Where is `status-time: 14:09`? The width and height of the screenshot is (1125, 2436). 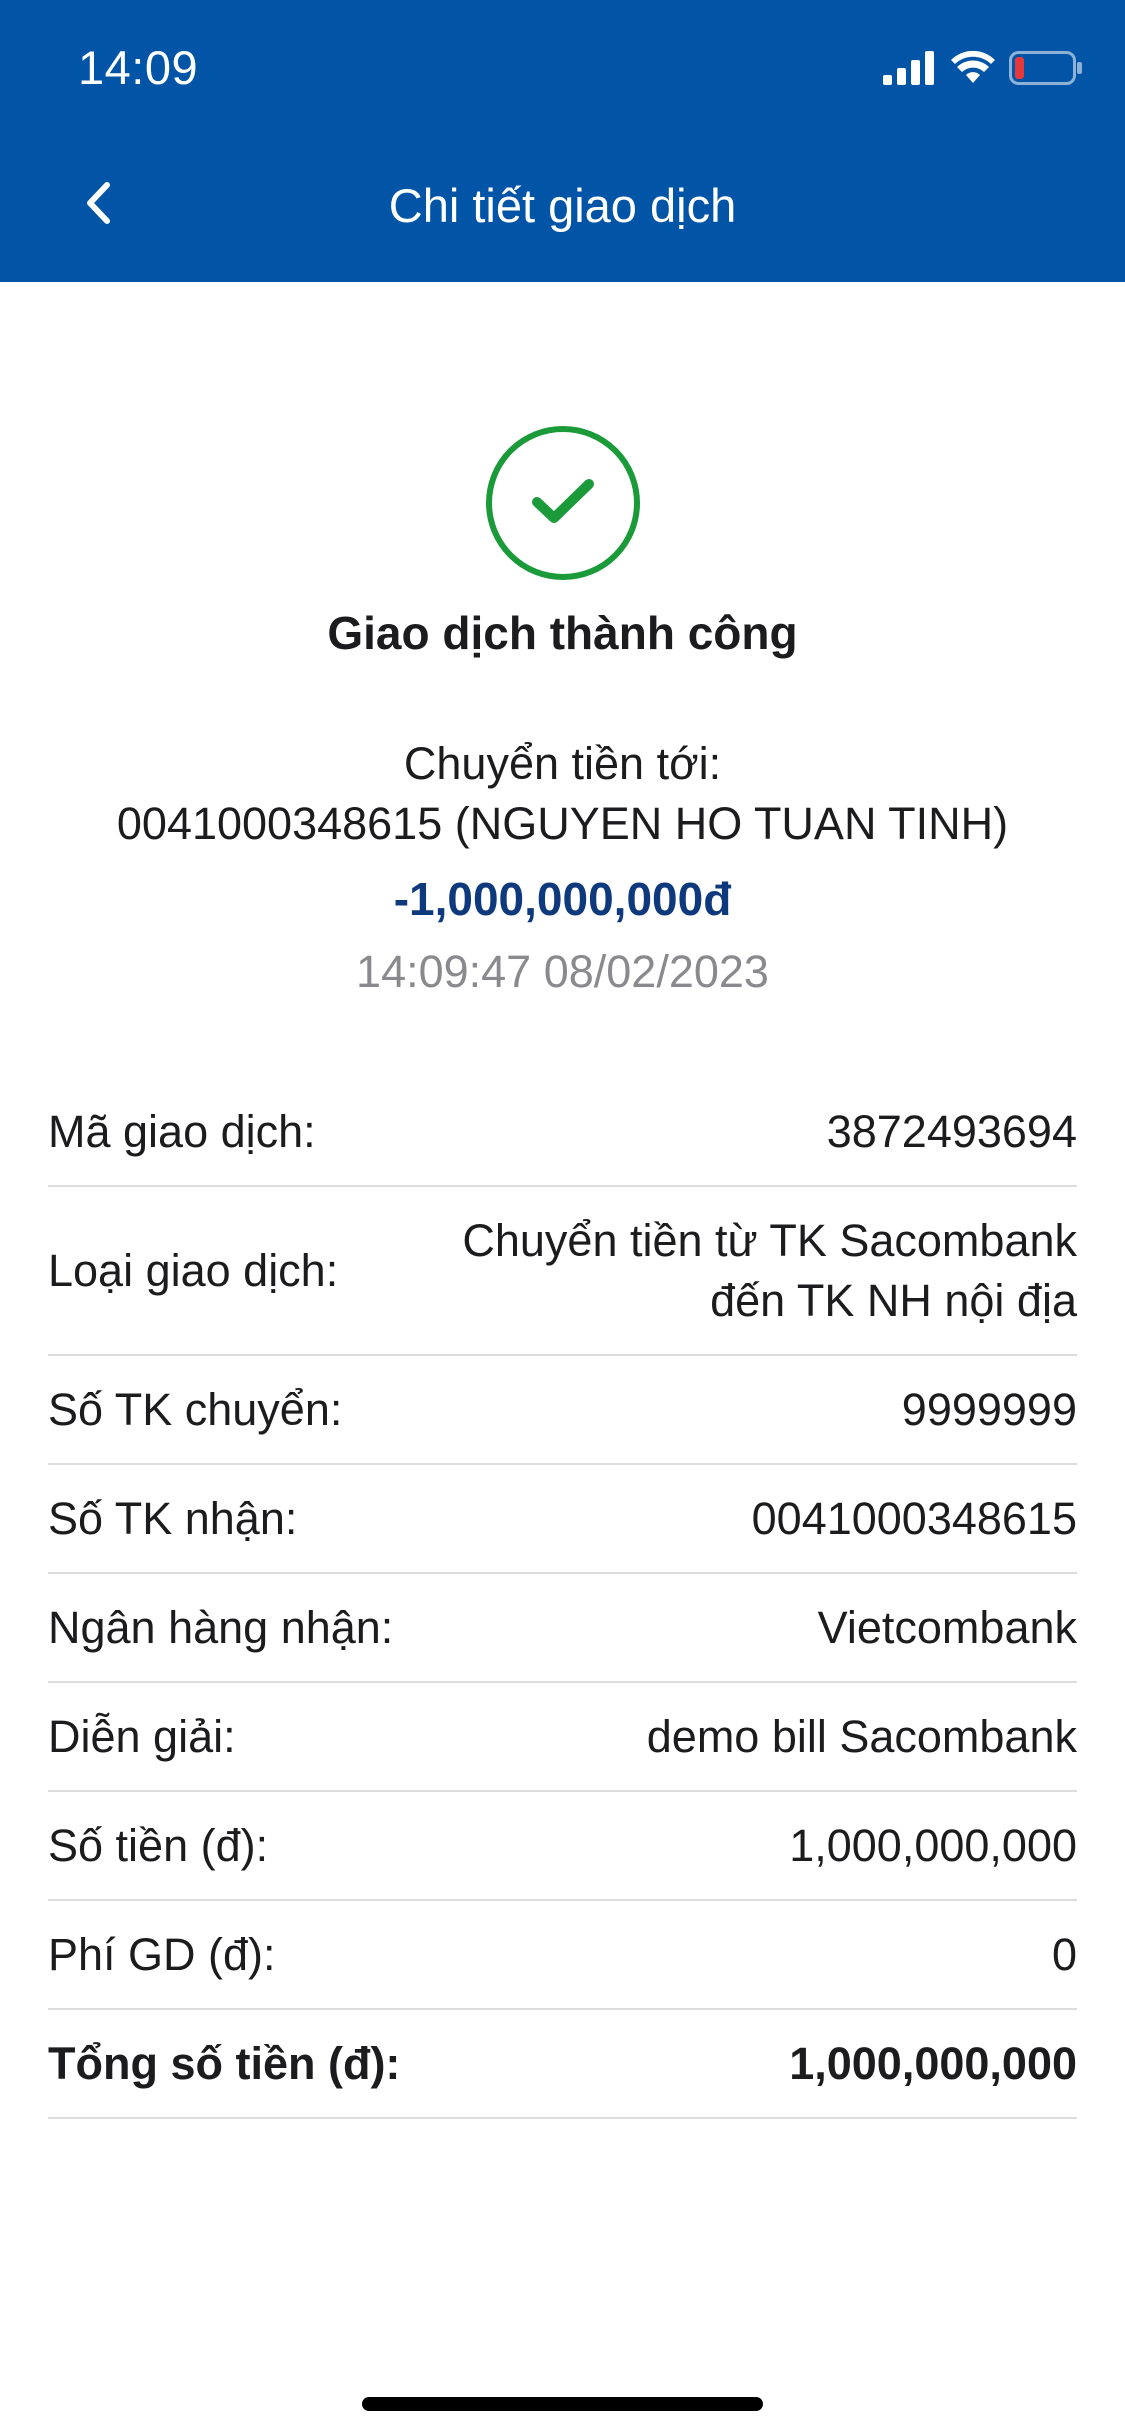 status-time: 14:09 is located at coordinates (138, 67).